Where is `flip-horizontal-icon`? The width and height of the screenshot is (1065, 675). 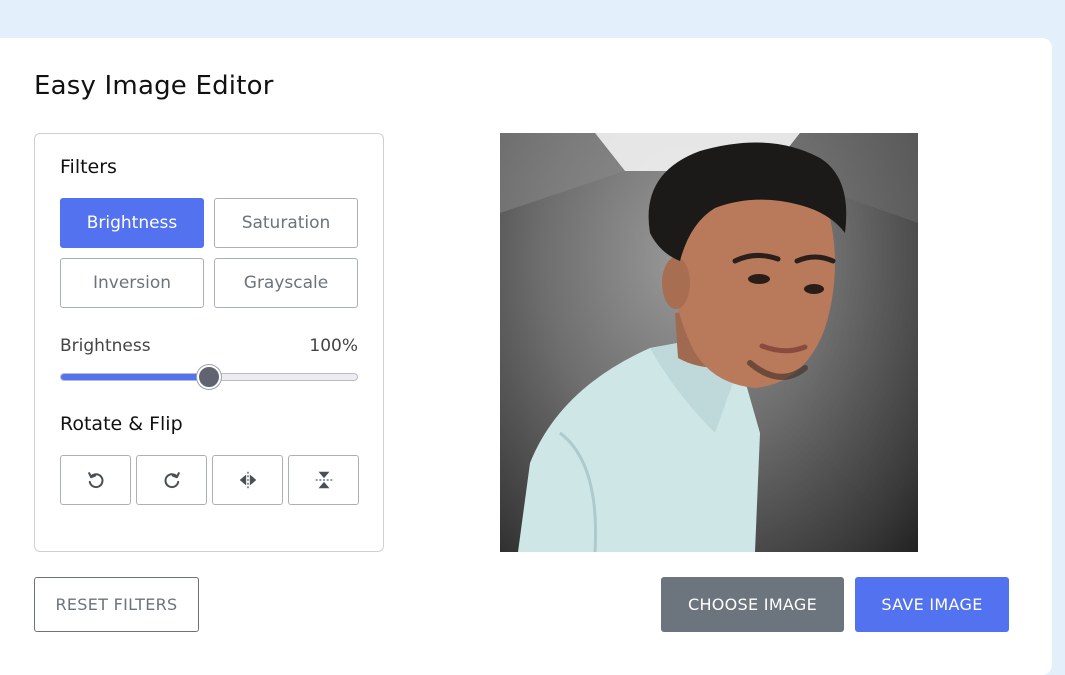
flip-horizontal-icon is located at coordinates (247, 480).